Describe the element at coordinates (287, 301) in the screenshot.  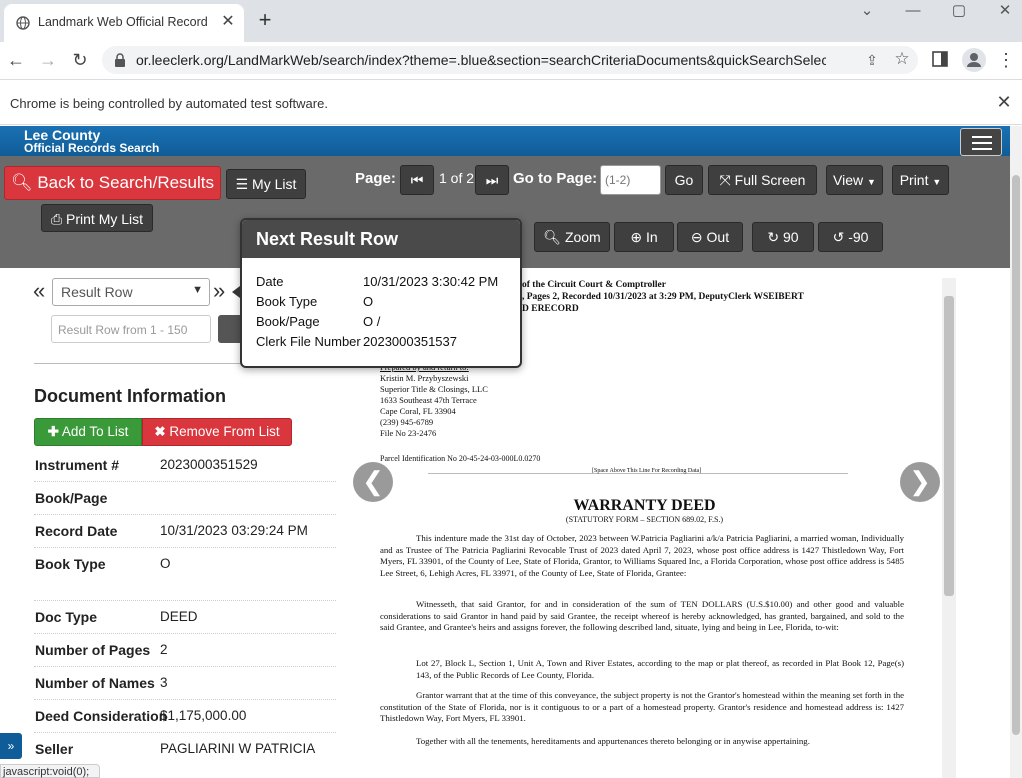
I see `popover-label: Book Type` at that location.